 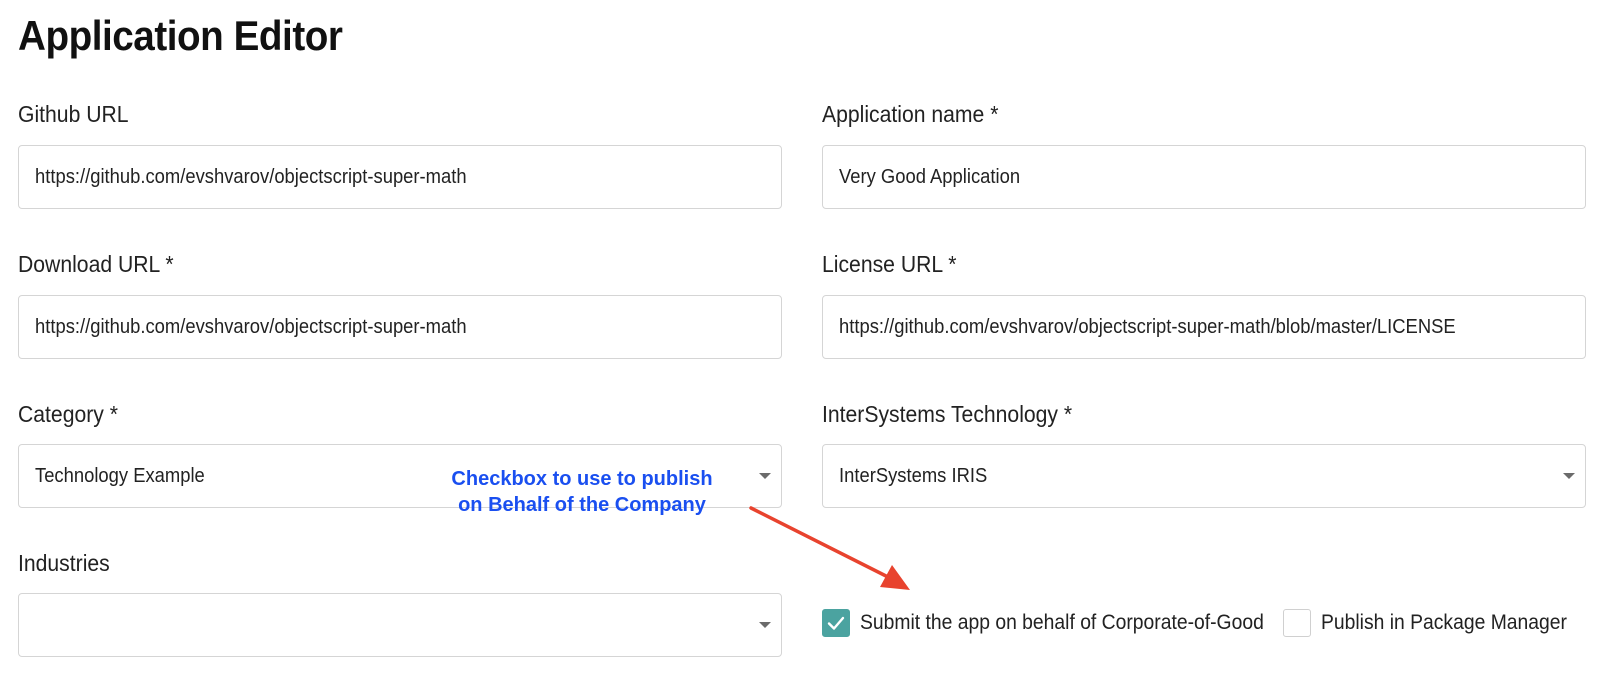 What do you see at coordinates (96, 264) in the screenshot?
I see `download-url-label: Download URL *` at bounding box center [96, 264].